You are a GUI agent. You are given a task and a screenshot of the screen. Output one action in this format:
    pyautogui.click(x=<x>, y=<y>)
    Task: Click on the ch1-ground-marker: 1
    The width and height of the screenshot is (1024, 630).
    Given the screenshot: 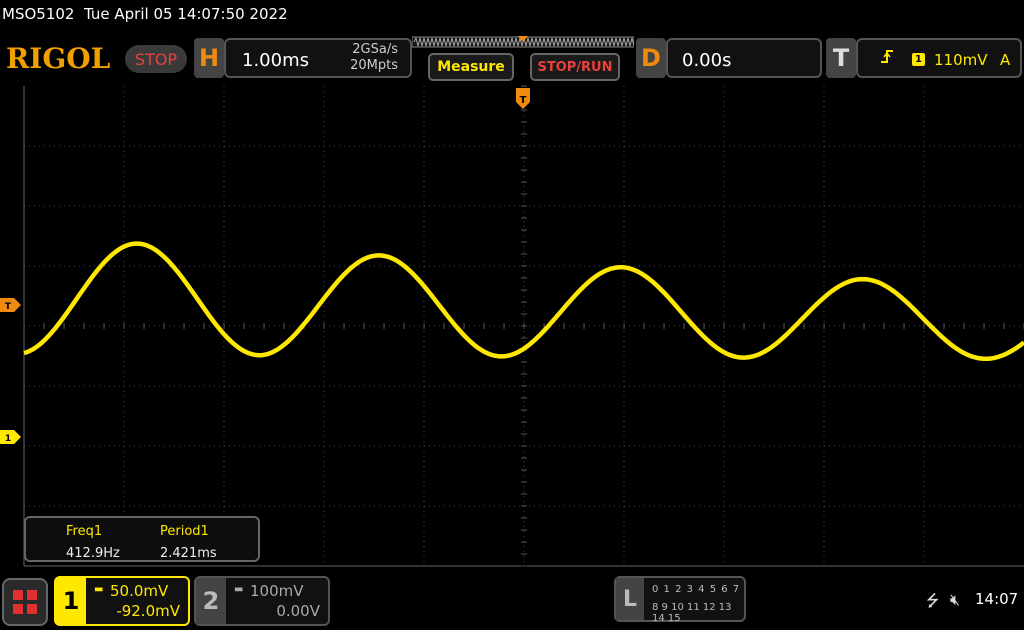 What is the action you would take?
    pyautogui.click(x=10, y=437)
    